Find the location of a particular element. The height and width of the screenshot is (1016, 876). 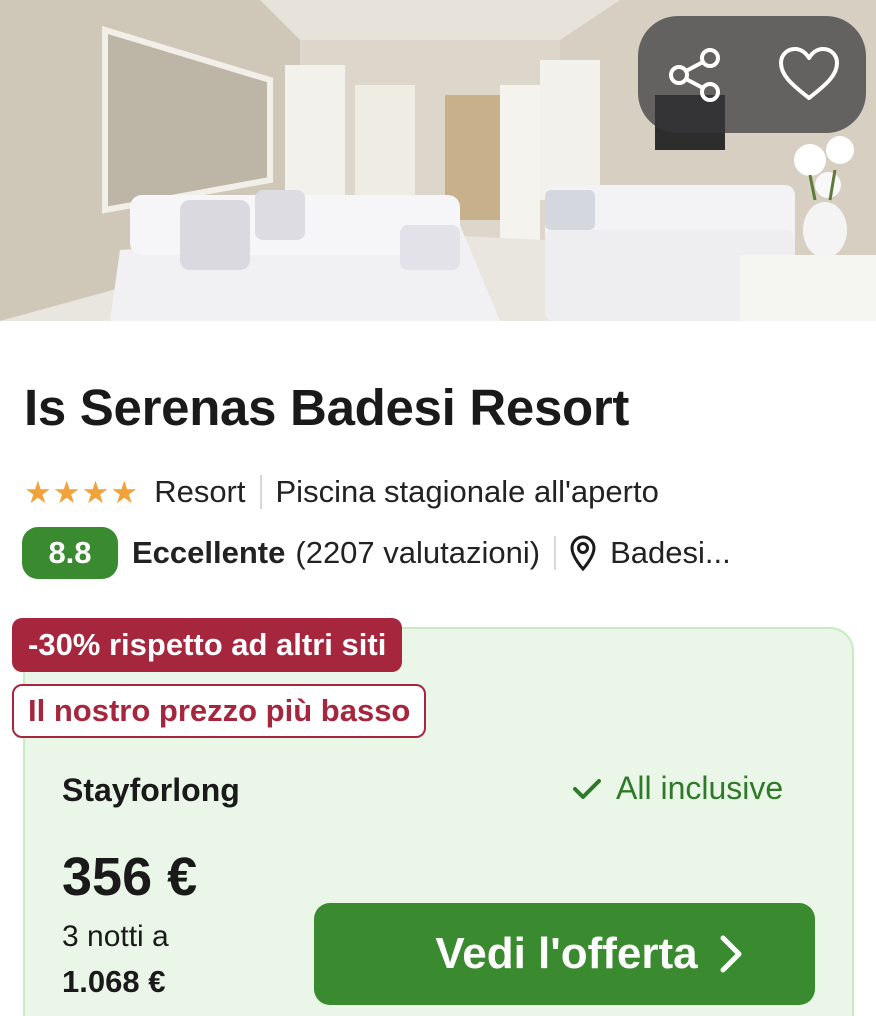

share-button is located at coordinates (695, 74).